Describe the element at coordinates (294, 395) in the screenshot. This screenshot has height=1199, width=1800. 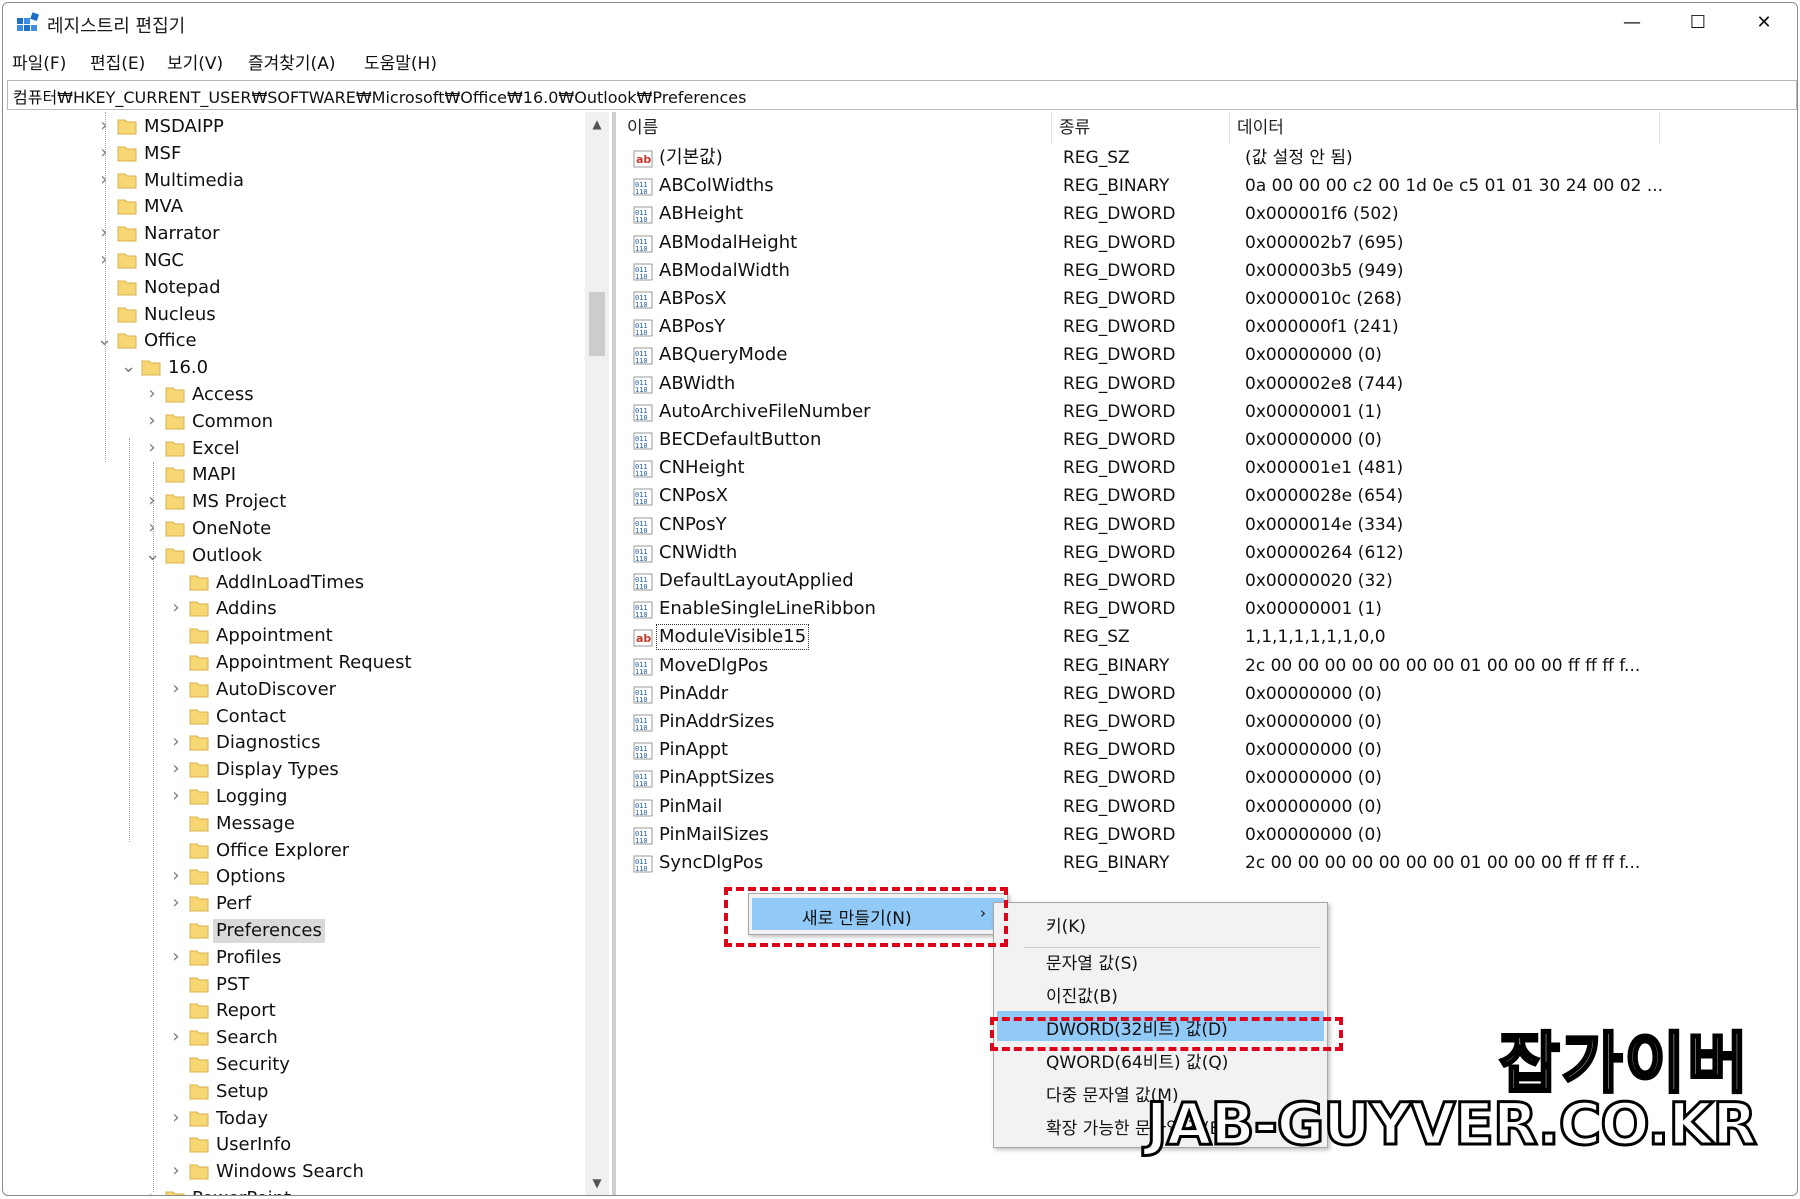
I see `tree-item: › Access` at that location.